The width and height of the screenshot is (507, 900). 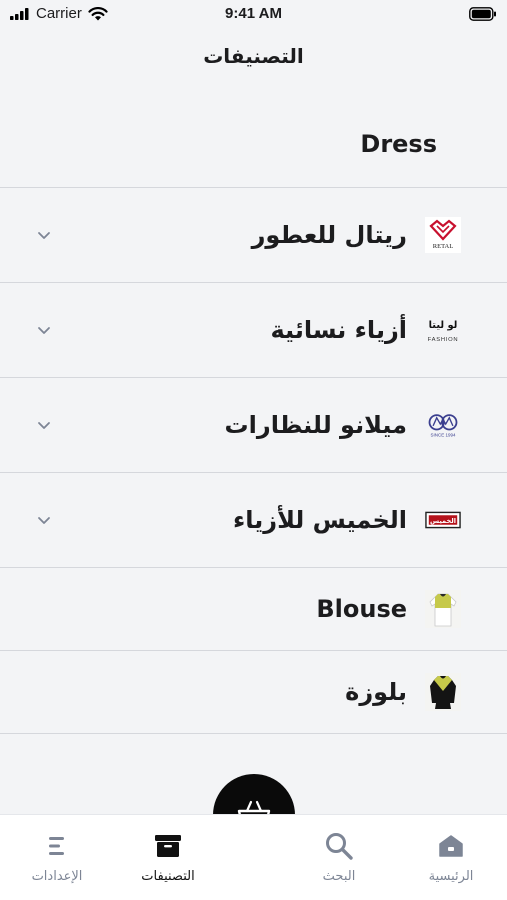 I want to click on tab-label: البحث, so click(x=339, y=876).